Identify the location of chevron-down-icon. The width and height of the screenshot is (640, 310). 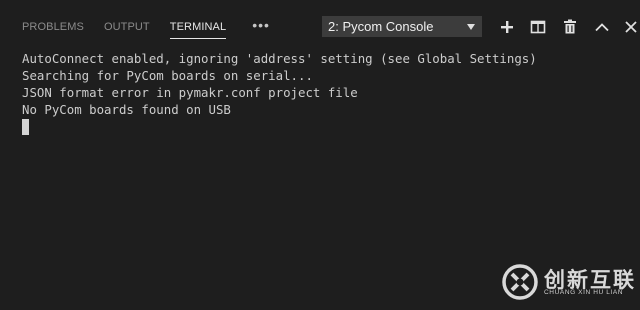
(471, 27).